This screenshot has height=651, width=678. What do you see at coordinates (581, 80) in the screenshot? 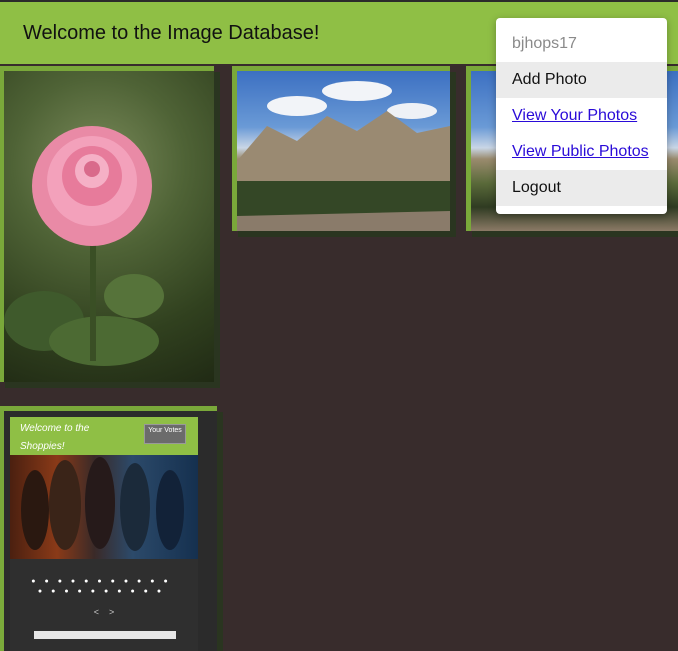
I see `menu-add-photo: Add Photo` at bounding box center [581, 80].